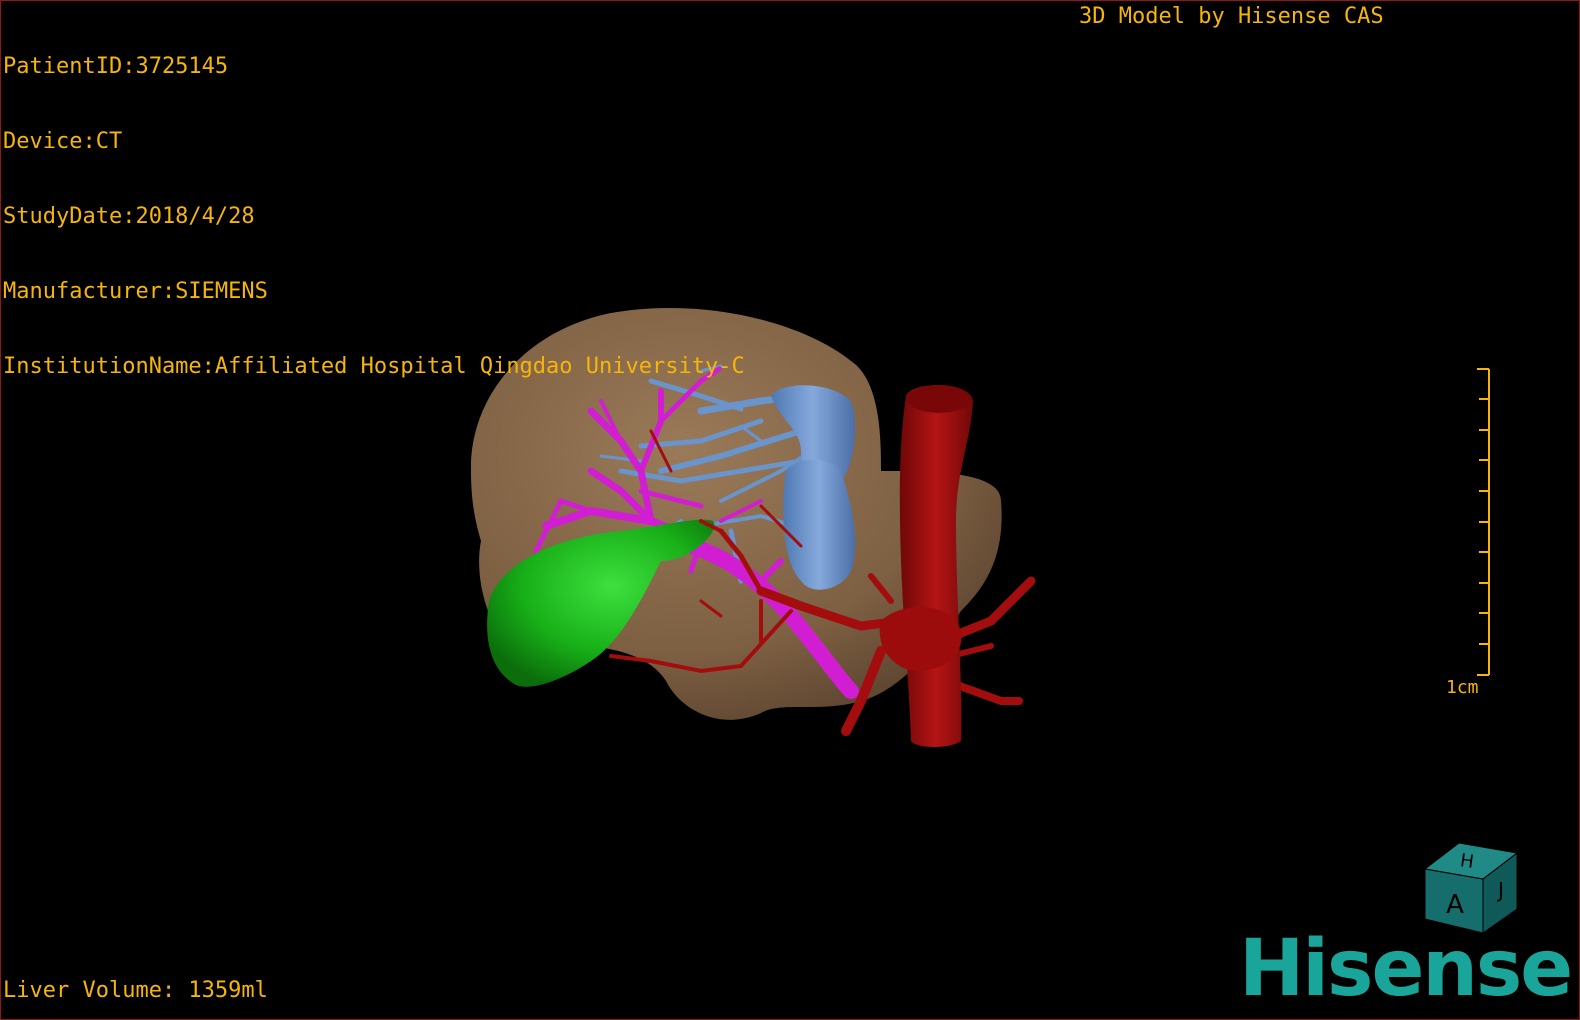 The height and width of the screenshot is (1020, 1580). Describe the element at coordinates (1406, 969) in the screenshot. I see `hisense-logo: Hisense` at that location.